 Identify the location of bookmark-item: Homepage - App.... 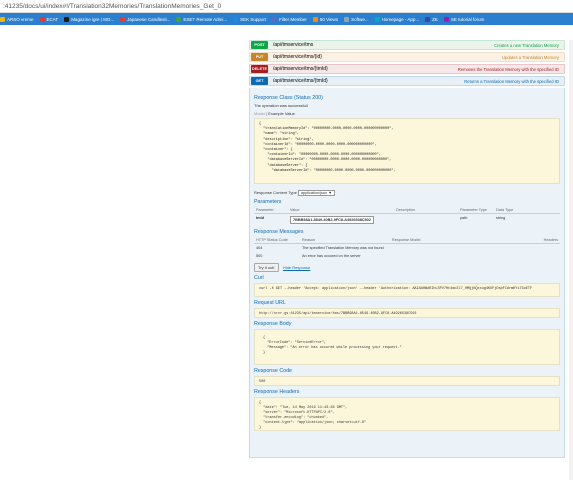
(397, 19).